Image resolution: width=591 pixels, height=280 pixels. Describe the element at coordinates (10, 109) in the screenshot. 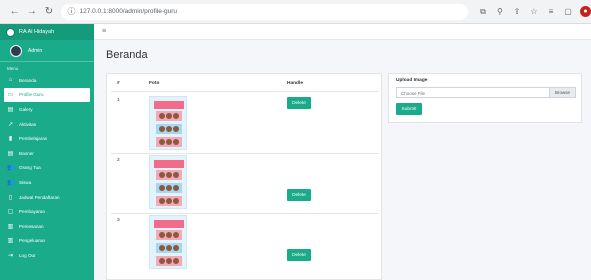

I see `images-icon: ▤` at that location.